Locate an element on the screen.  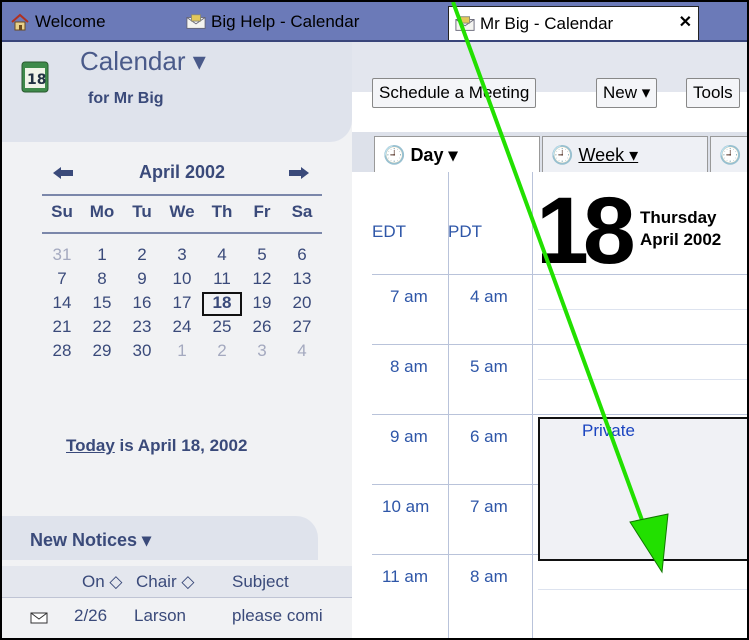
calendar-day: 12 is located at coordinates (262, 280).